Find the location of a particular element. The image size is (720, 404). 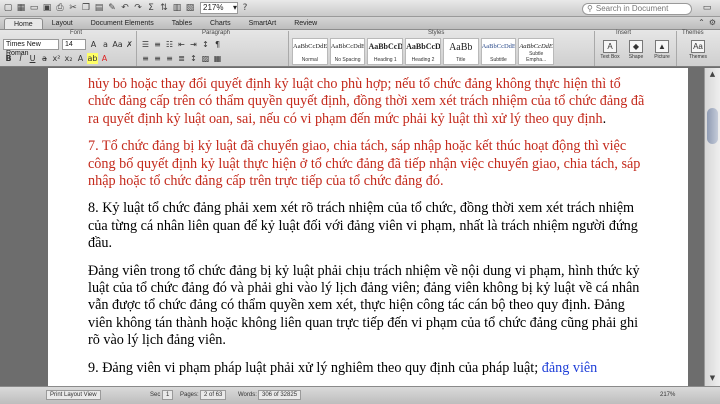

font-name-select: Times New Roman is located at coordinates (31, 48).